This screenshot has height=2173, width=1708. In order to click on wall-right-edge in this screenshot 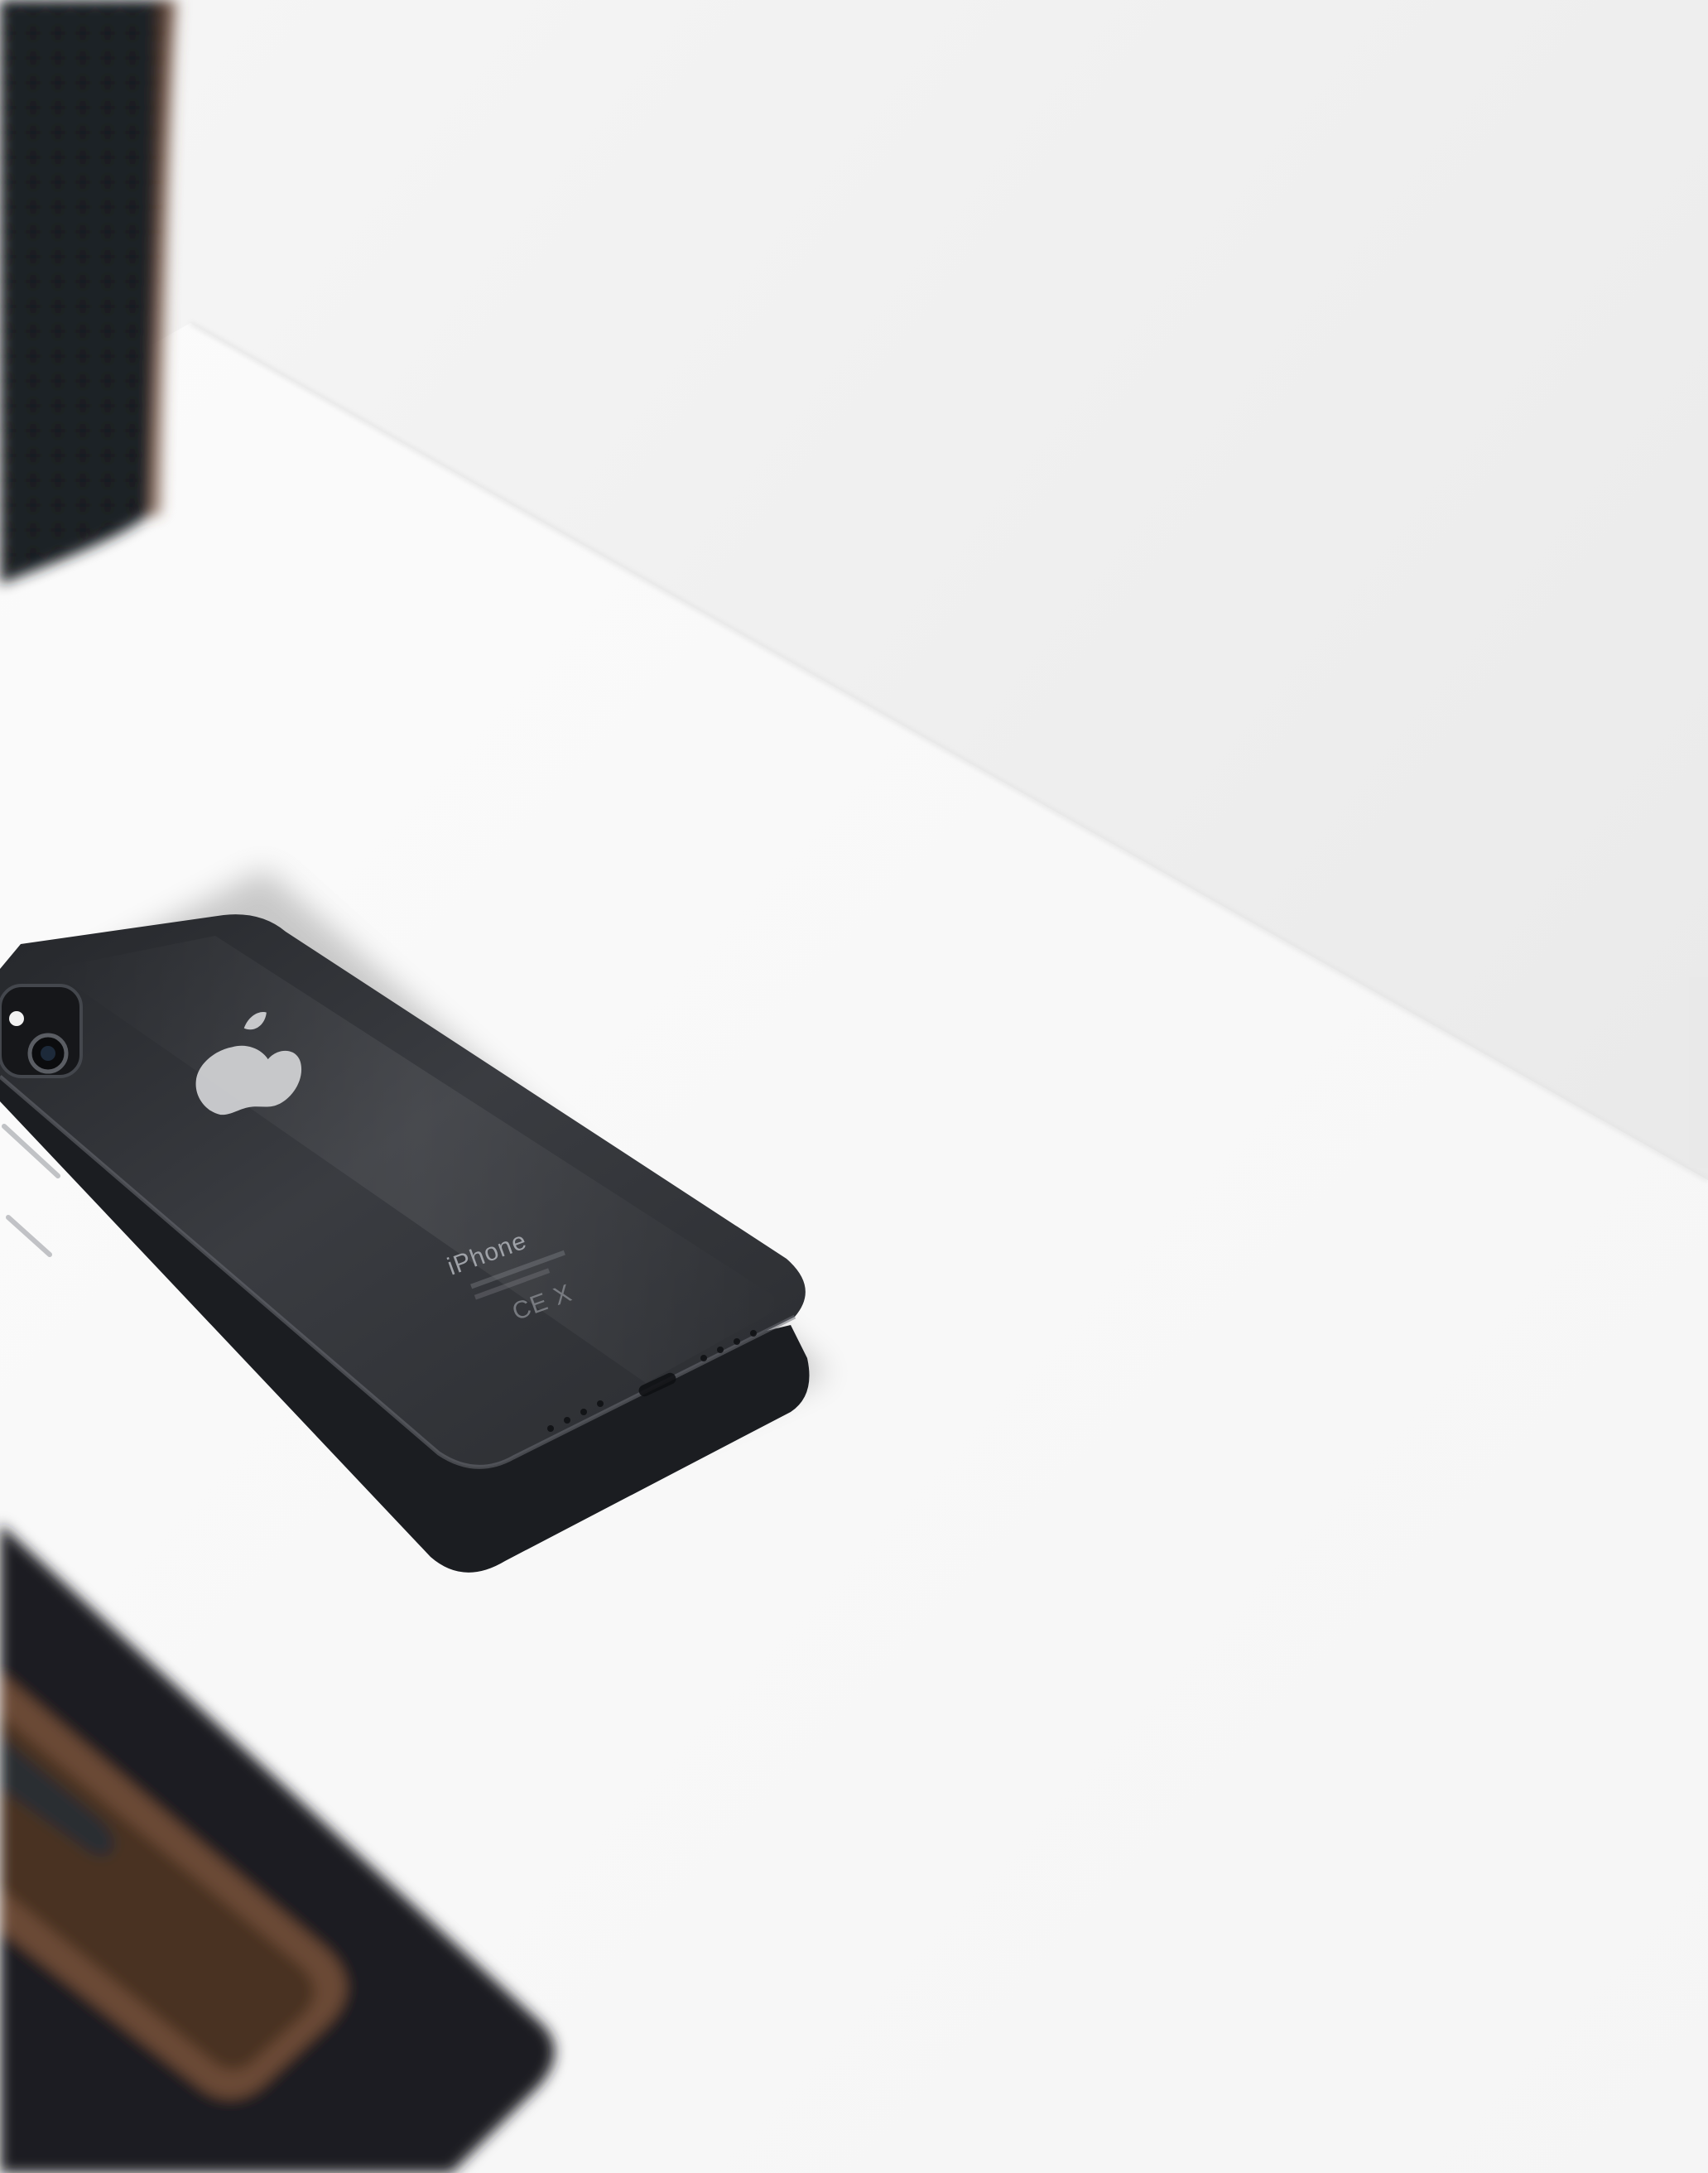, I will do `click(1698, 1072)`.